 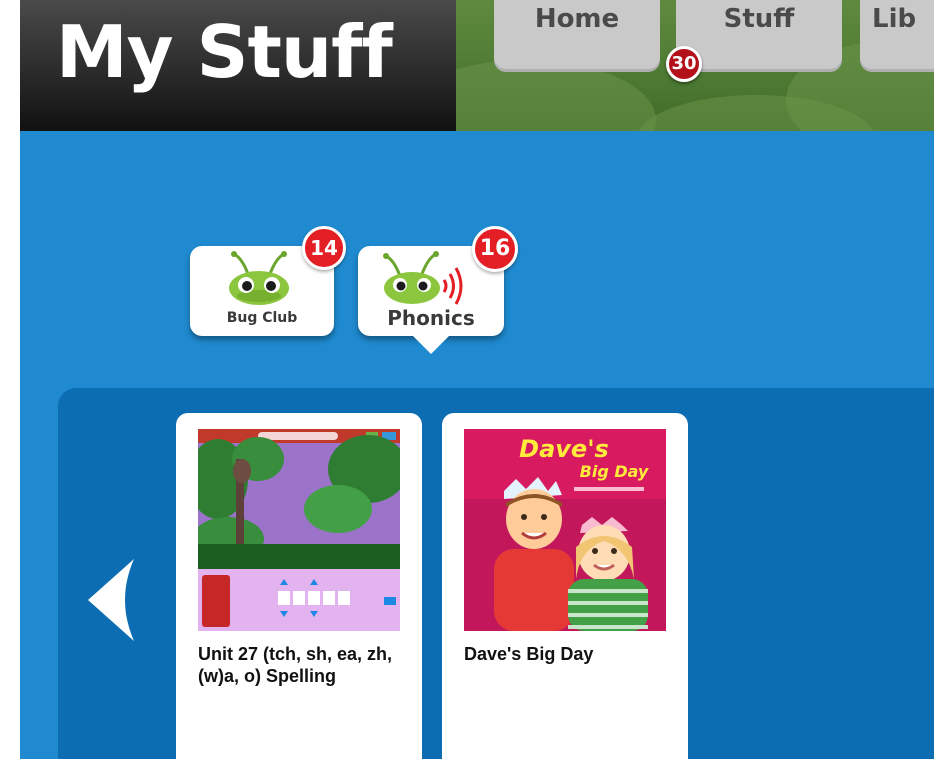 What do you see at coordinates (259, 278) in the screenshot?
I see `bug-club-icon` at bounding box center [259, 278].